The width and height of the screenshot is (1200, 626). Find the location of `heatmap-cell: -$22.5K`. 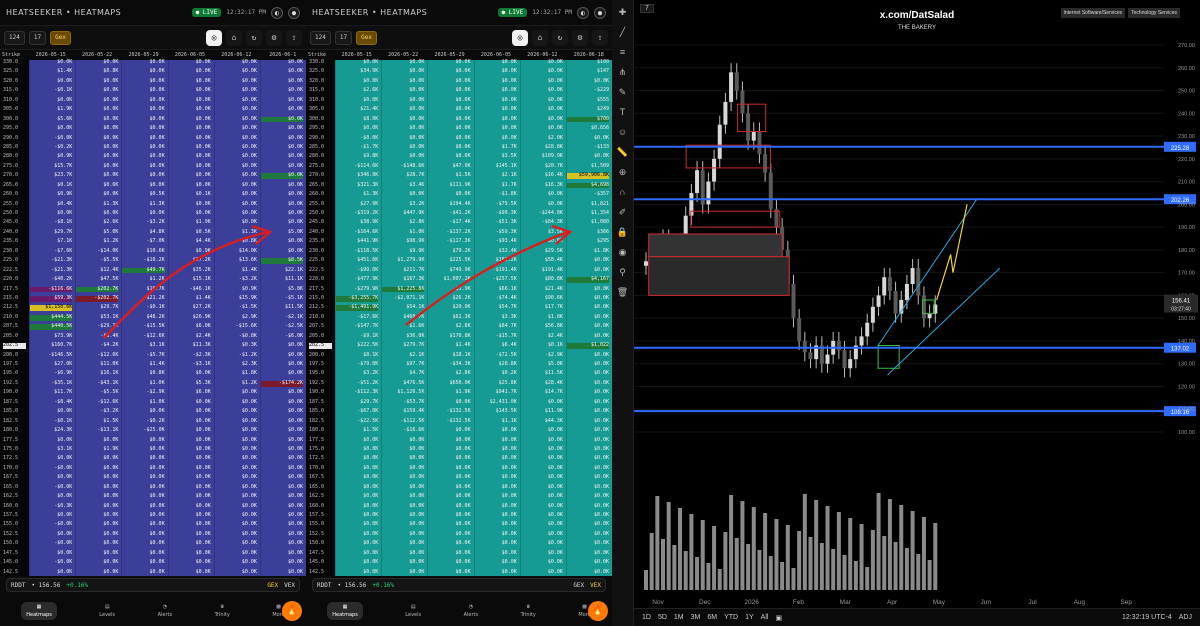

heatmap-cell: -$22.5K is located at coordinates (357, 421).